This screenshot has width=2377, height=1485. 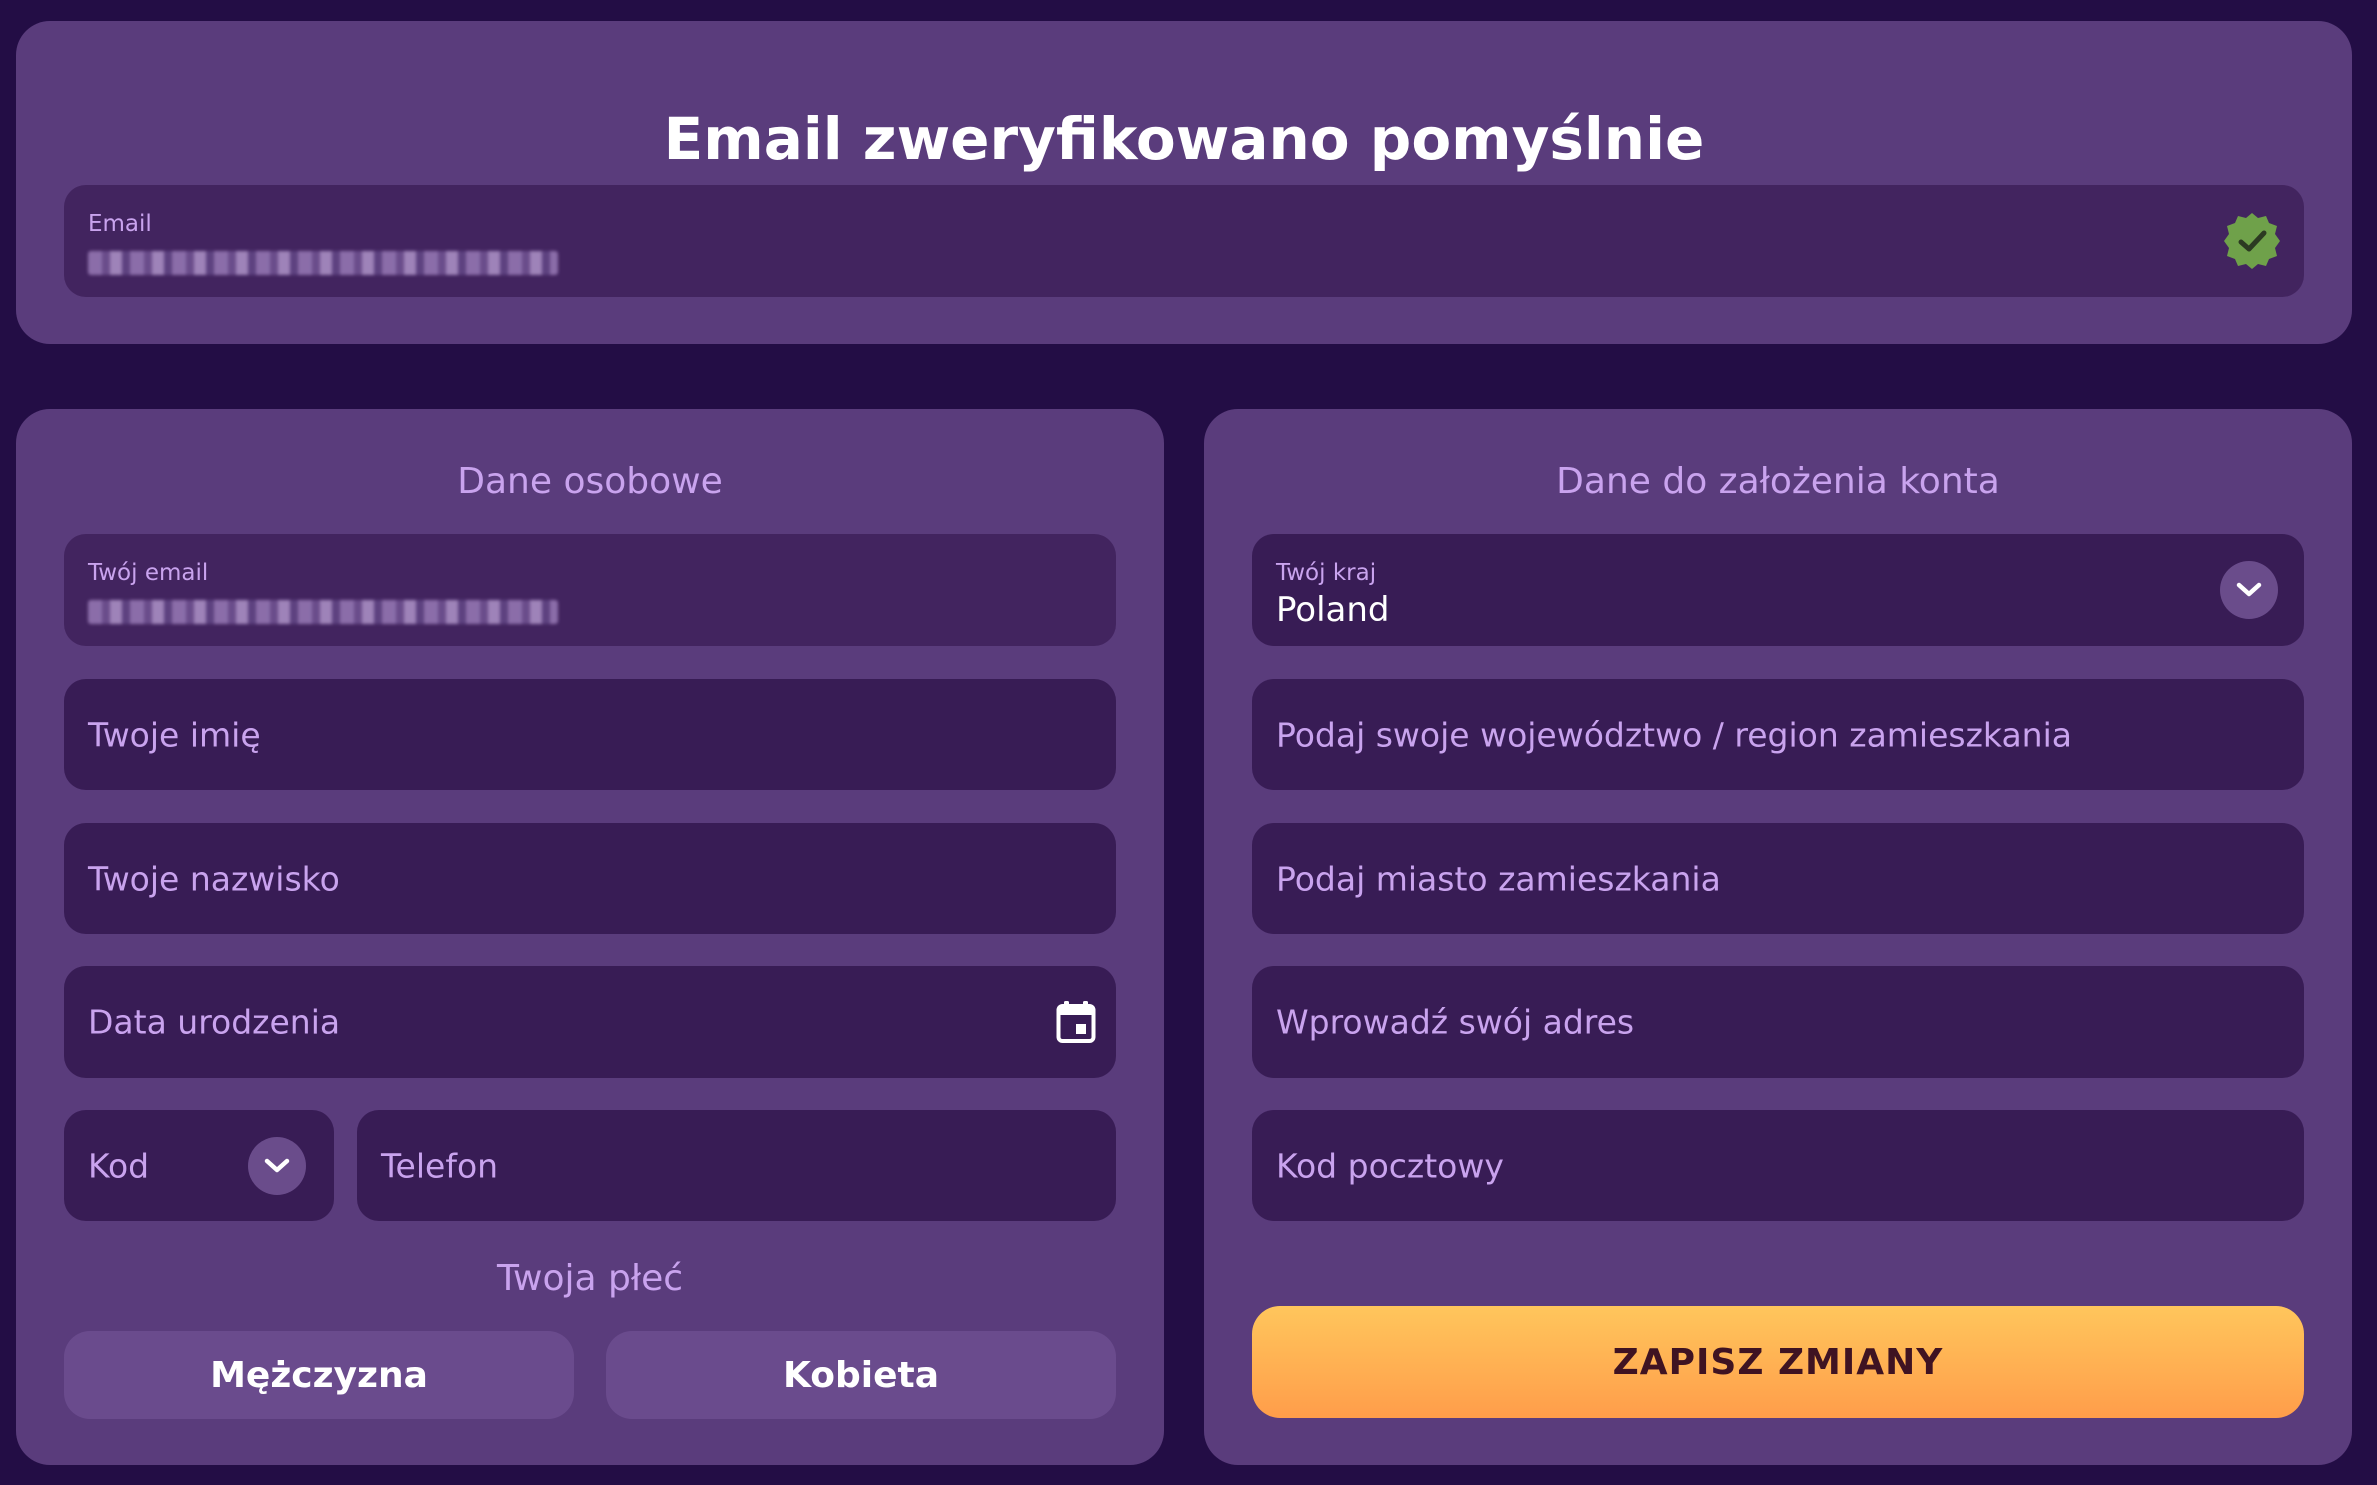 I want to click on personal-email-value: redacted-email, so click(x=323, y=612).